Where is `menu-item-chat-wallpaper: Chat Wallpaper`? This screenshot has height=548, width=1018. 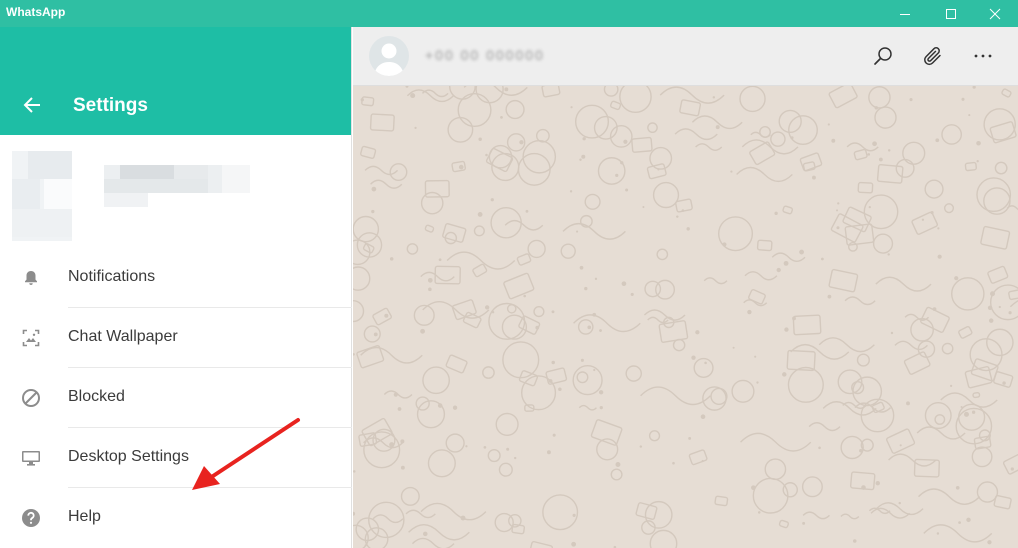 menu-item-chat-wallpaper: Chat Wallpaper is located at coordinates (176, 338).